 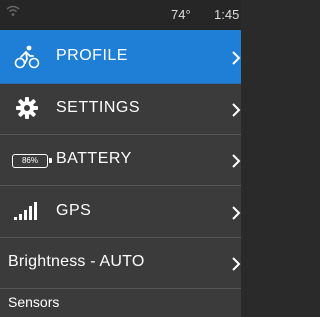 I want to click on clock-time: 1:45, so click(x=227, y=14).